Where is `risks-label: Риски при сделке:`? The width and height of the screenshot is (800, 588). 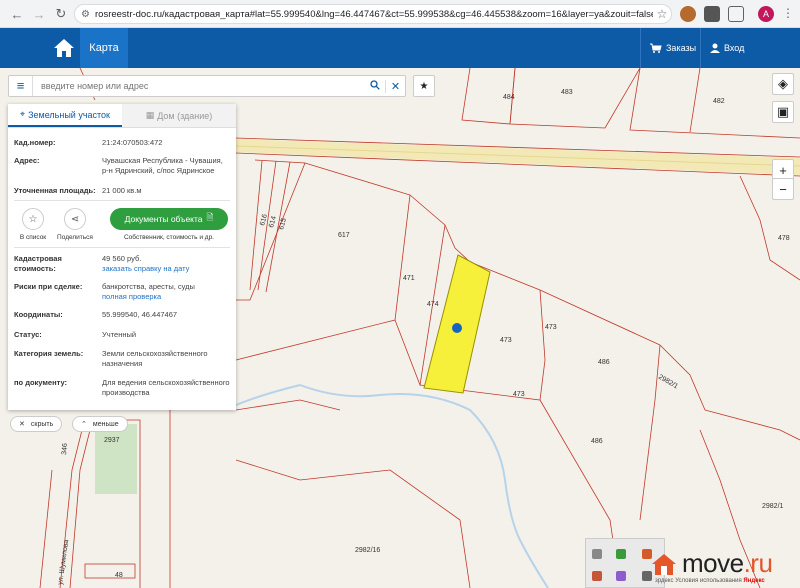 risks-label: Риски при сделке: is located at coordinates (48, 286).